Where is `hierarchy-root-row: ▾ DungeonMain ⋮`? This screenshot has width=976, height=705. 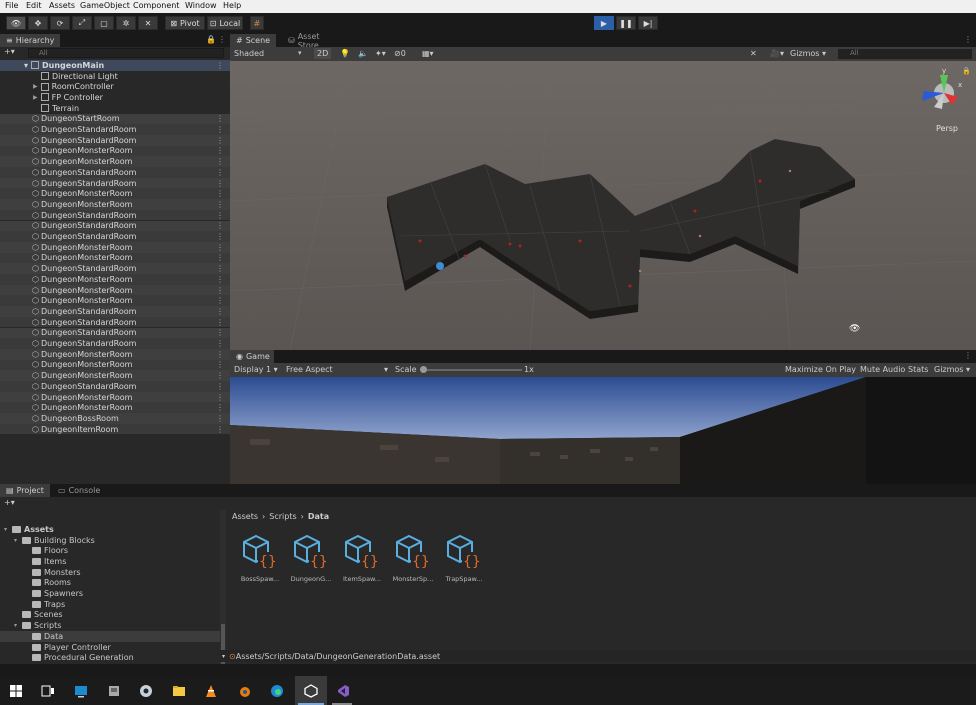 hierarchy-root-row: ▾ DungeonMain ⋮ is located at coordinates (115, 65).